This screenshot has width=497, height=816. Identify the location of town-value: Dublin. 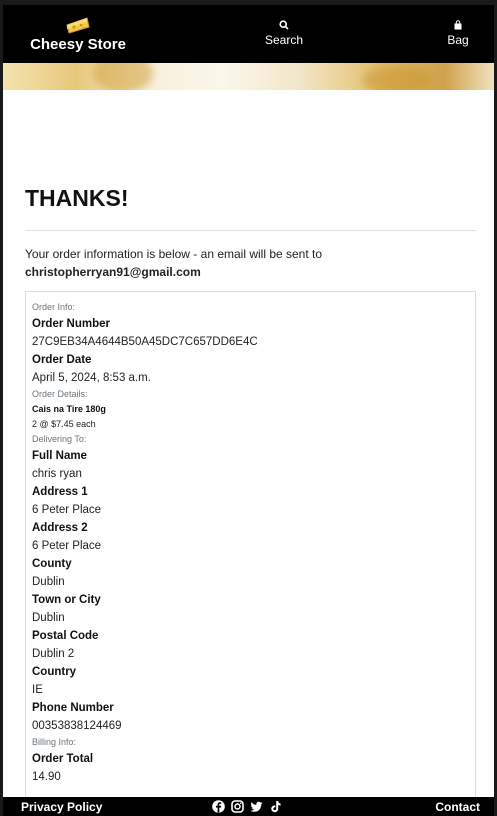
(48, 618).